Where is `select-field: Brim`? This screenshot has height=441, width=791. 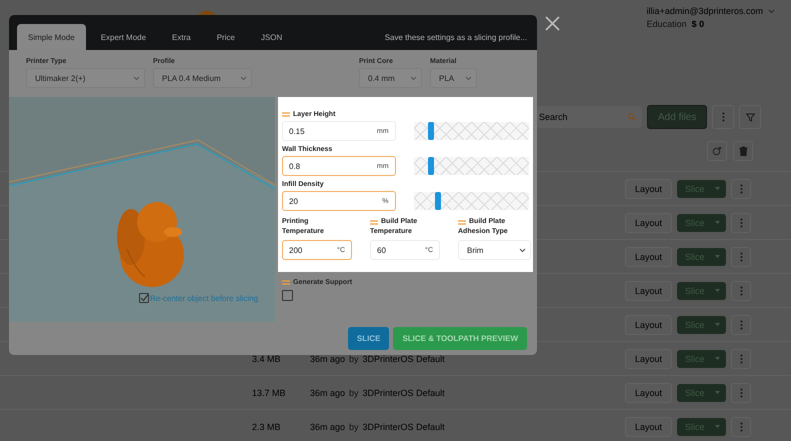 select-field: Brim is located at coordinates (494, 250).